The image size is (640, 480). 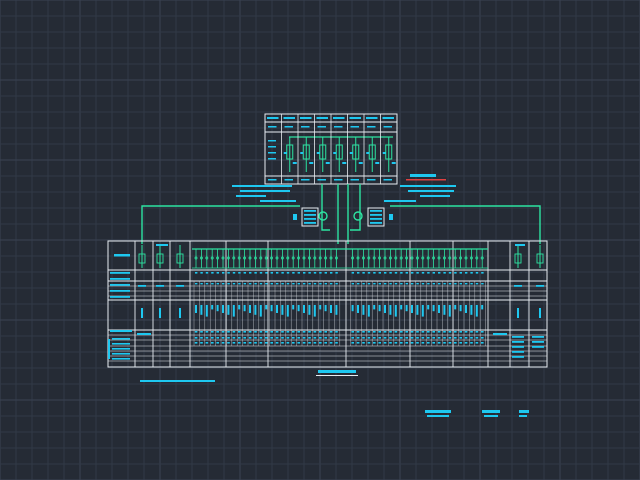 I want to click on incomer-left-code, so click(x=142, y=286).